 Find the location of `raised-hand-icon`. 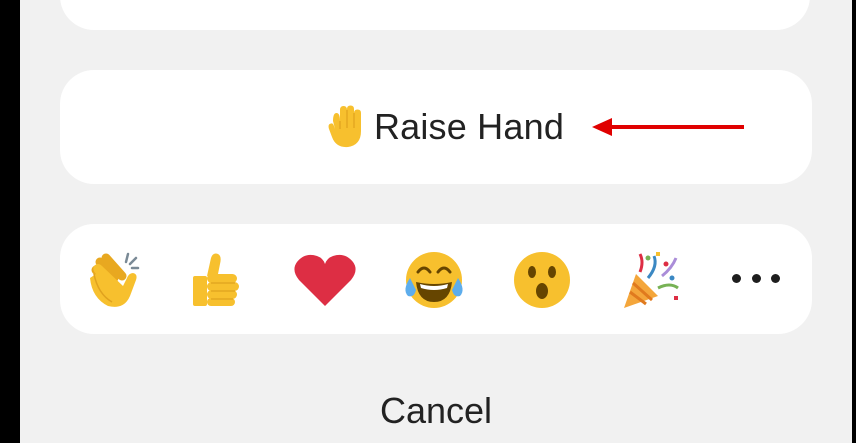

raised-hand-icon is located at coordinates (344, 126).